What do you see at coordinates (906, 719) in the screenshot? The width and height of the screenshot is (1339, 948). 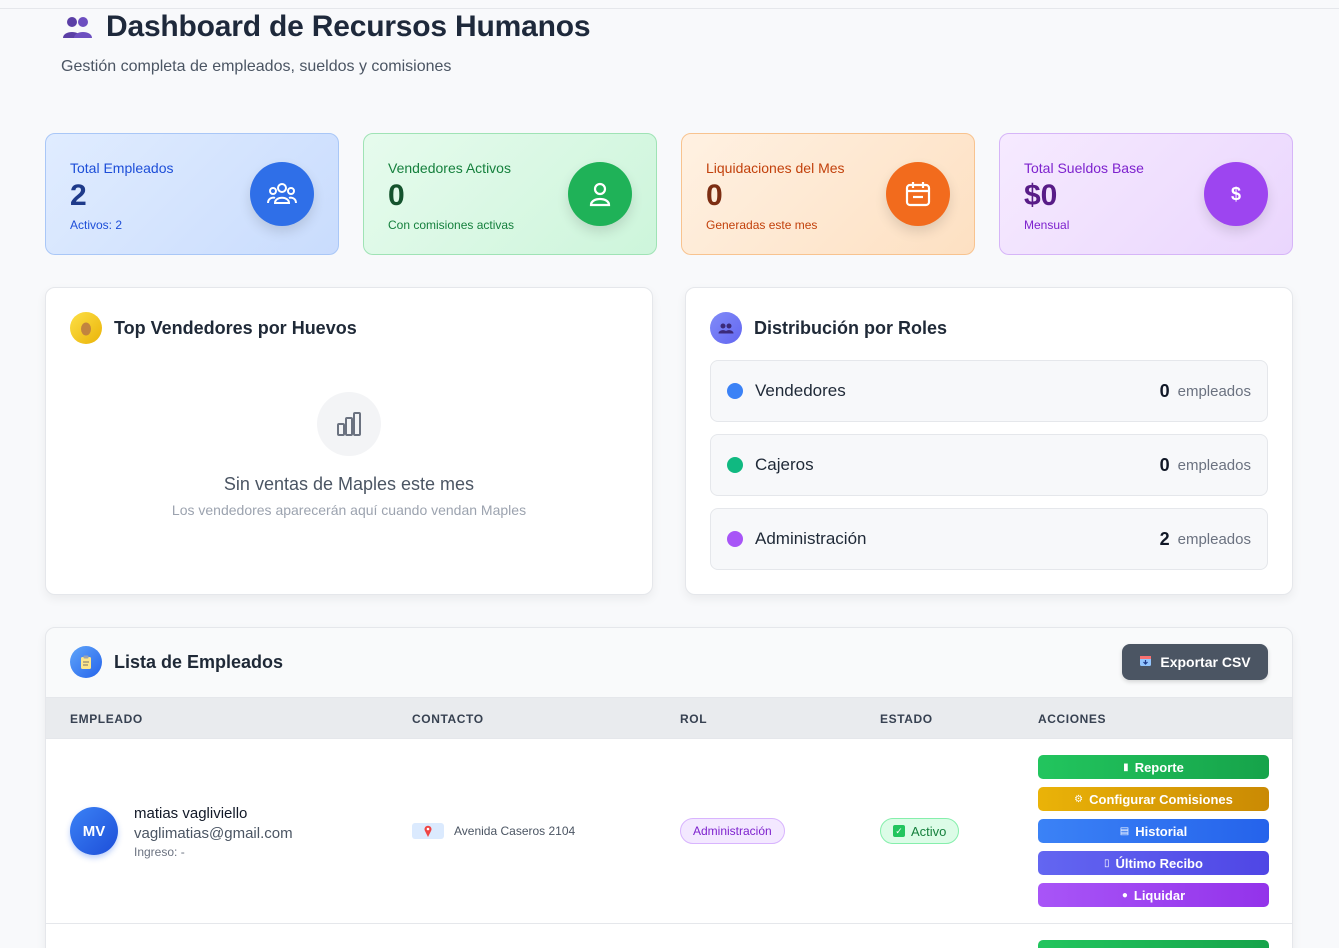 I see `column-header: ESTADO` at bounding box center [906, 719].